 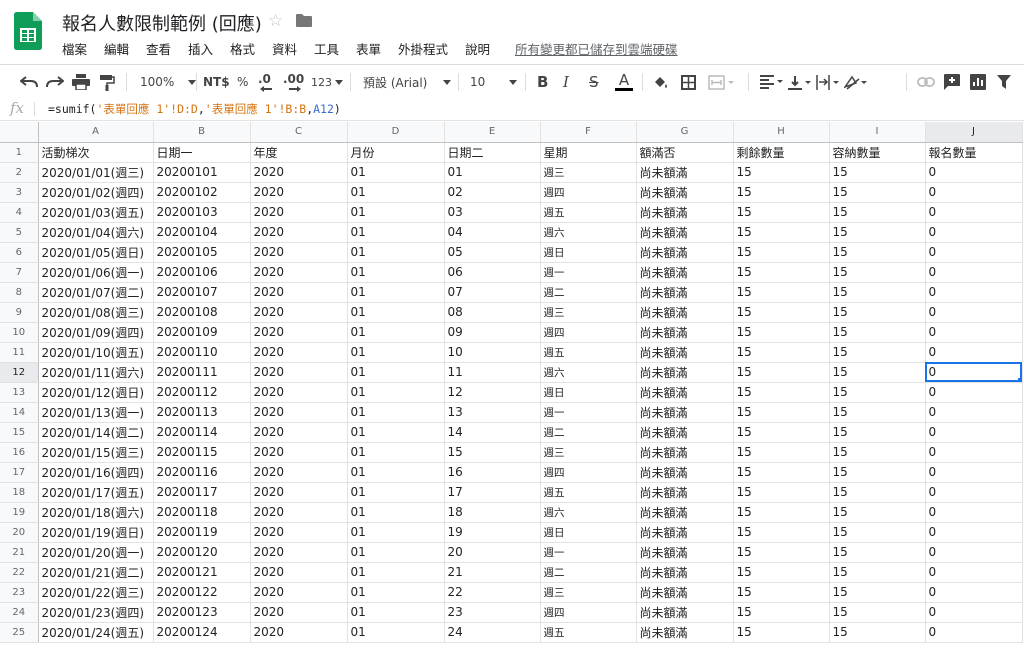 What do you see at coordinates (19, 552) in the screenshot?
I see `row-header: 21` at bounding box center [19, 552].